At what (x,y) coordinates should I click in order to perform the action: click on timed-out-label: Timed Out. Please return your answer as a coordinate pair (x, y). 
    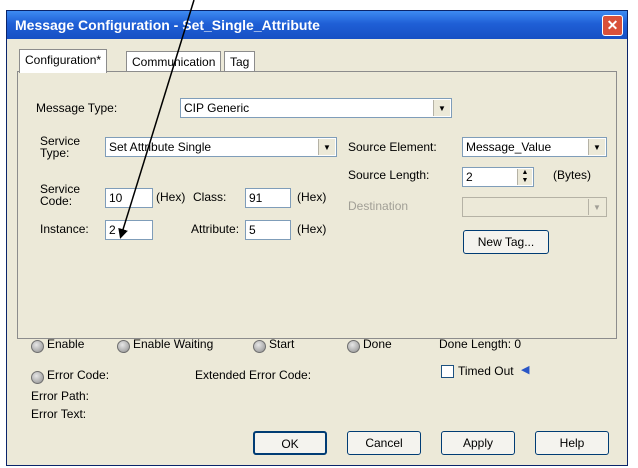
    Looking at the image, I should click on (486, 371).